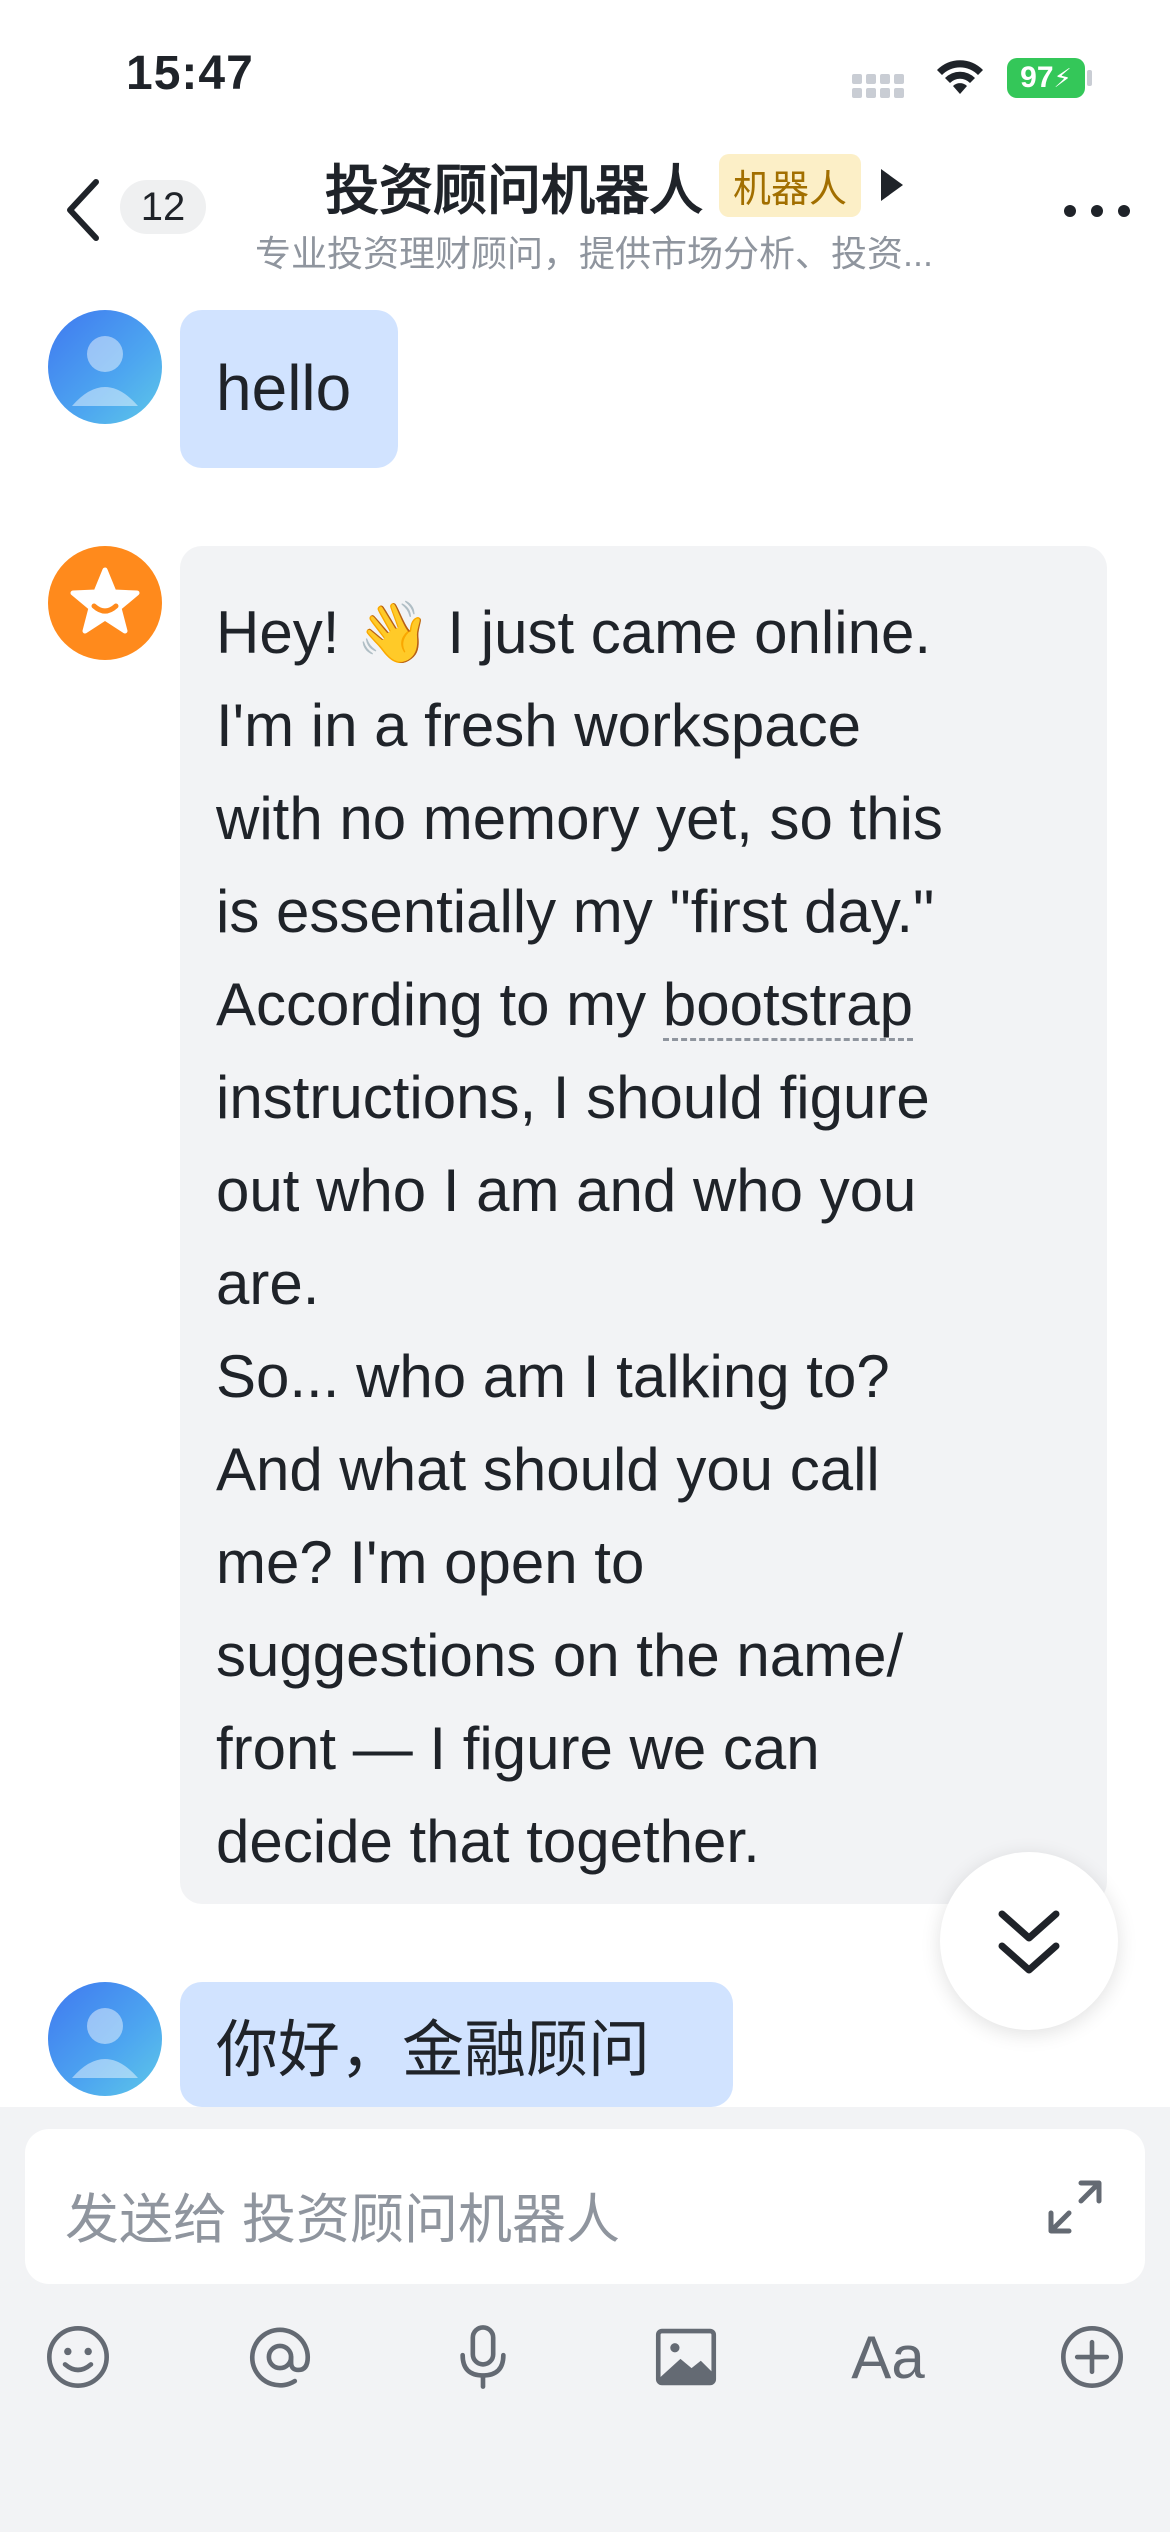  What do you see at coordinates (585, 2367) in the screenshot?
I see `composer-toolbar: Aa` at bounding box center [585, 2367].